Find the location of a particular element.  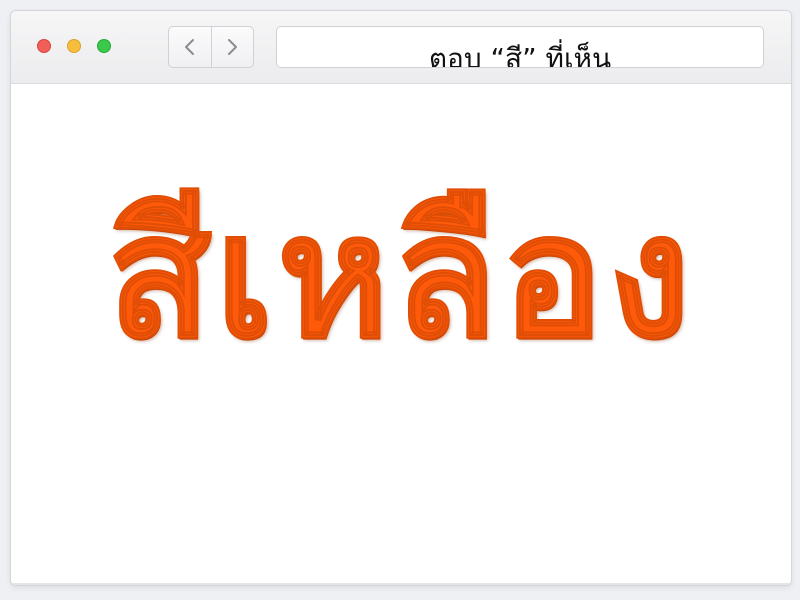

back-button is located at coordinates (190, 47).